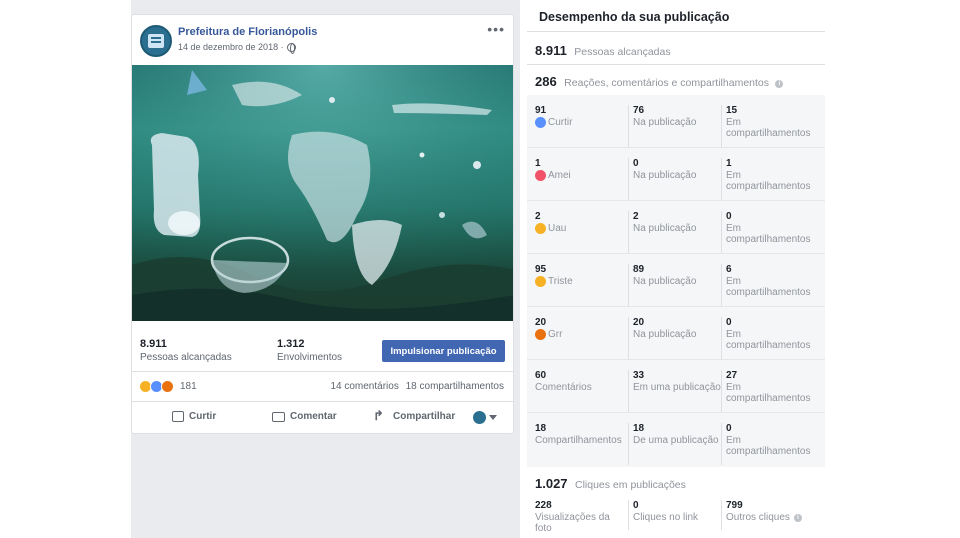 The height and width of the screenshot is (538, 960). Describe the element at coordinates (639, 375) in the screenshot. I see `comments-on-post: 33` at that location.